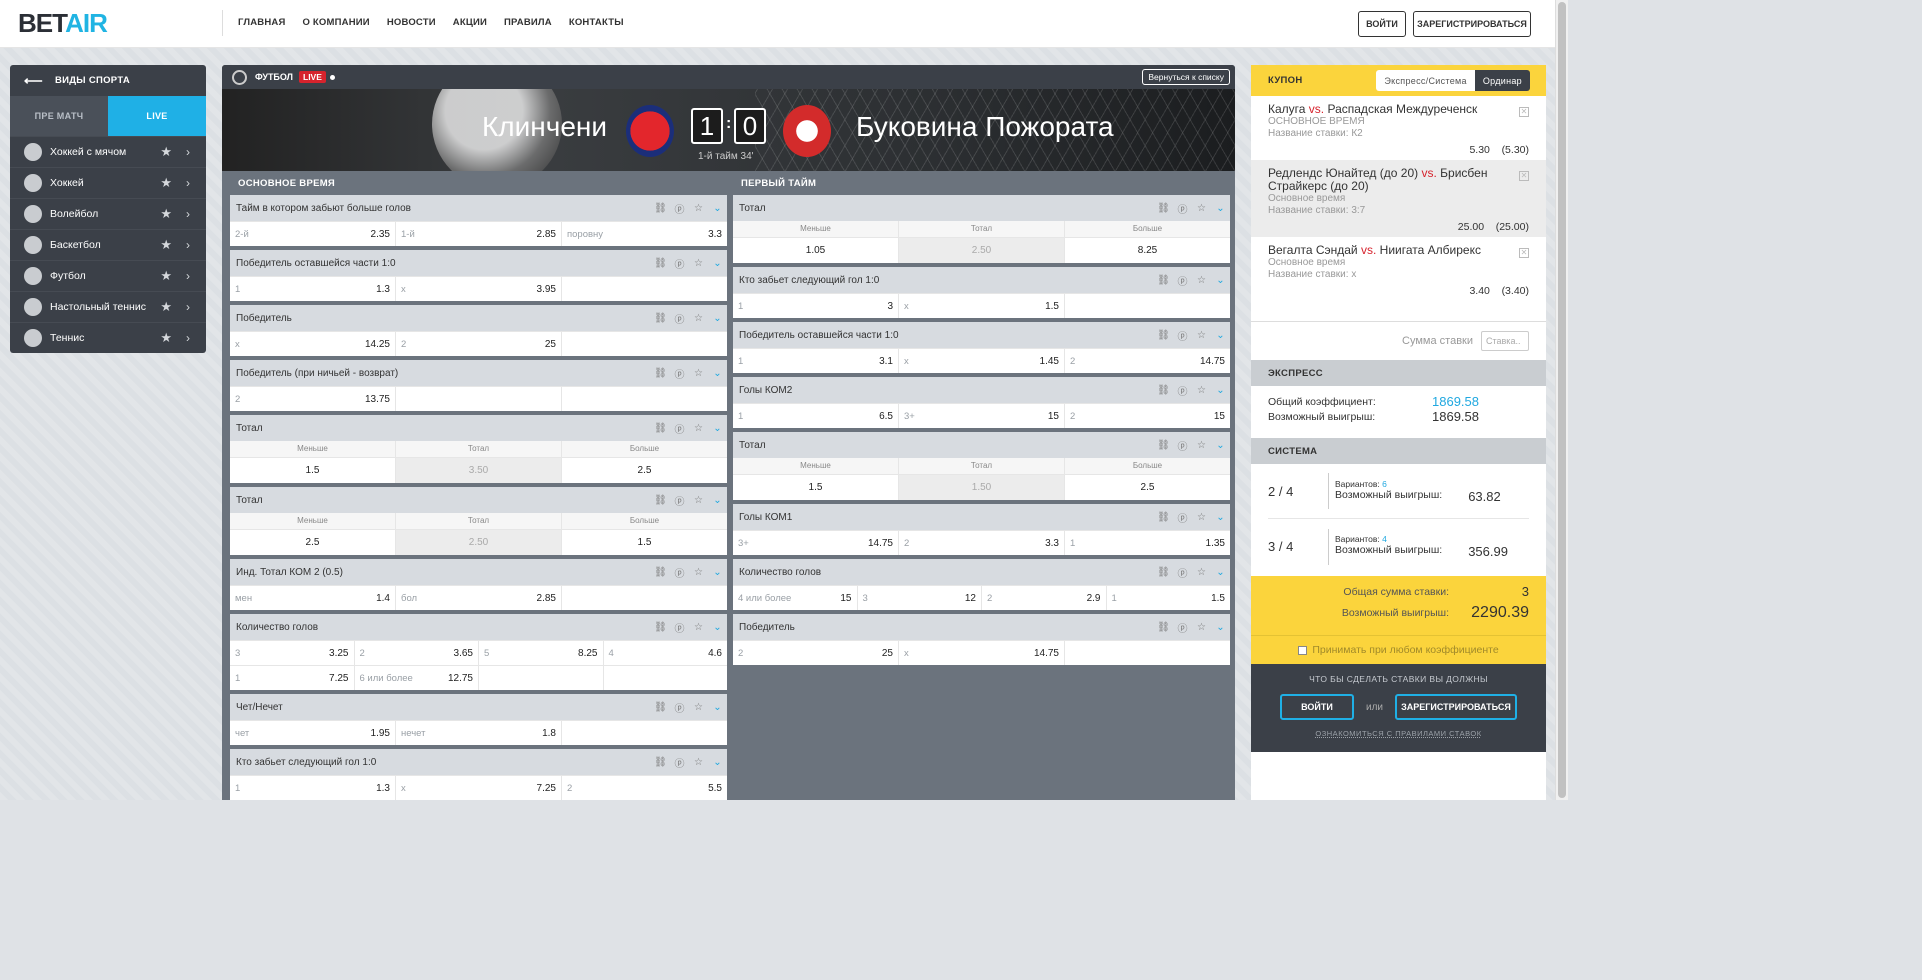  Describe the element at coordinates (981, 653) in the screenshot. I see `odds-cell: x 14.75` at that location.